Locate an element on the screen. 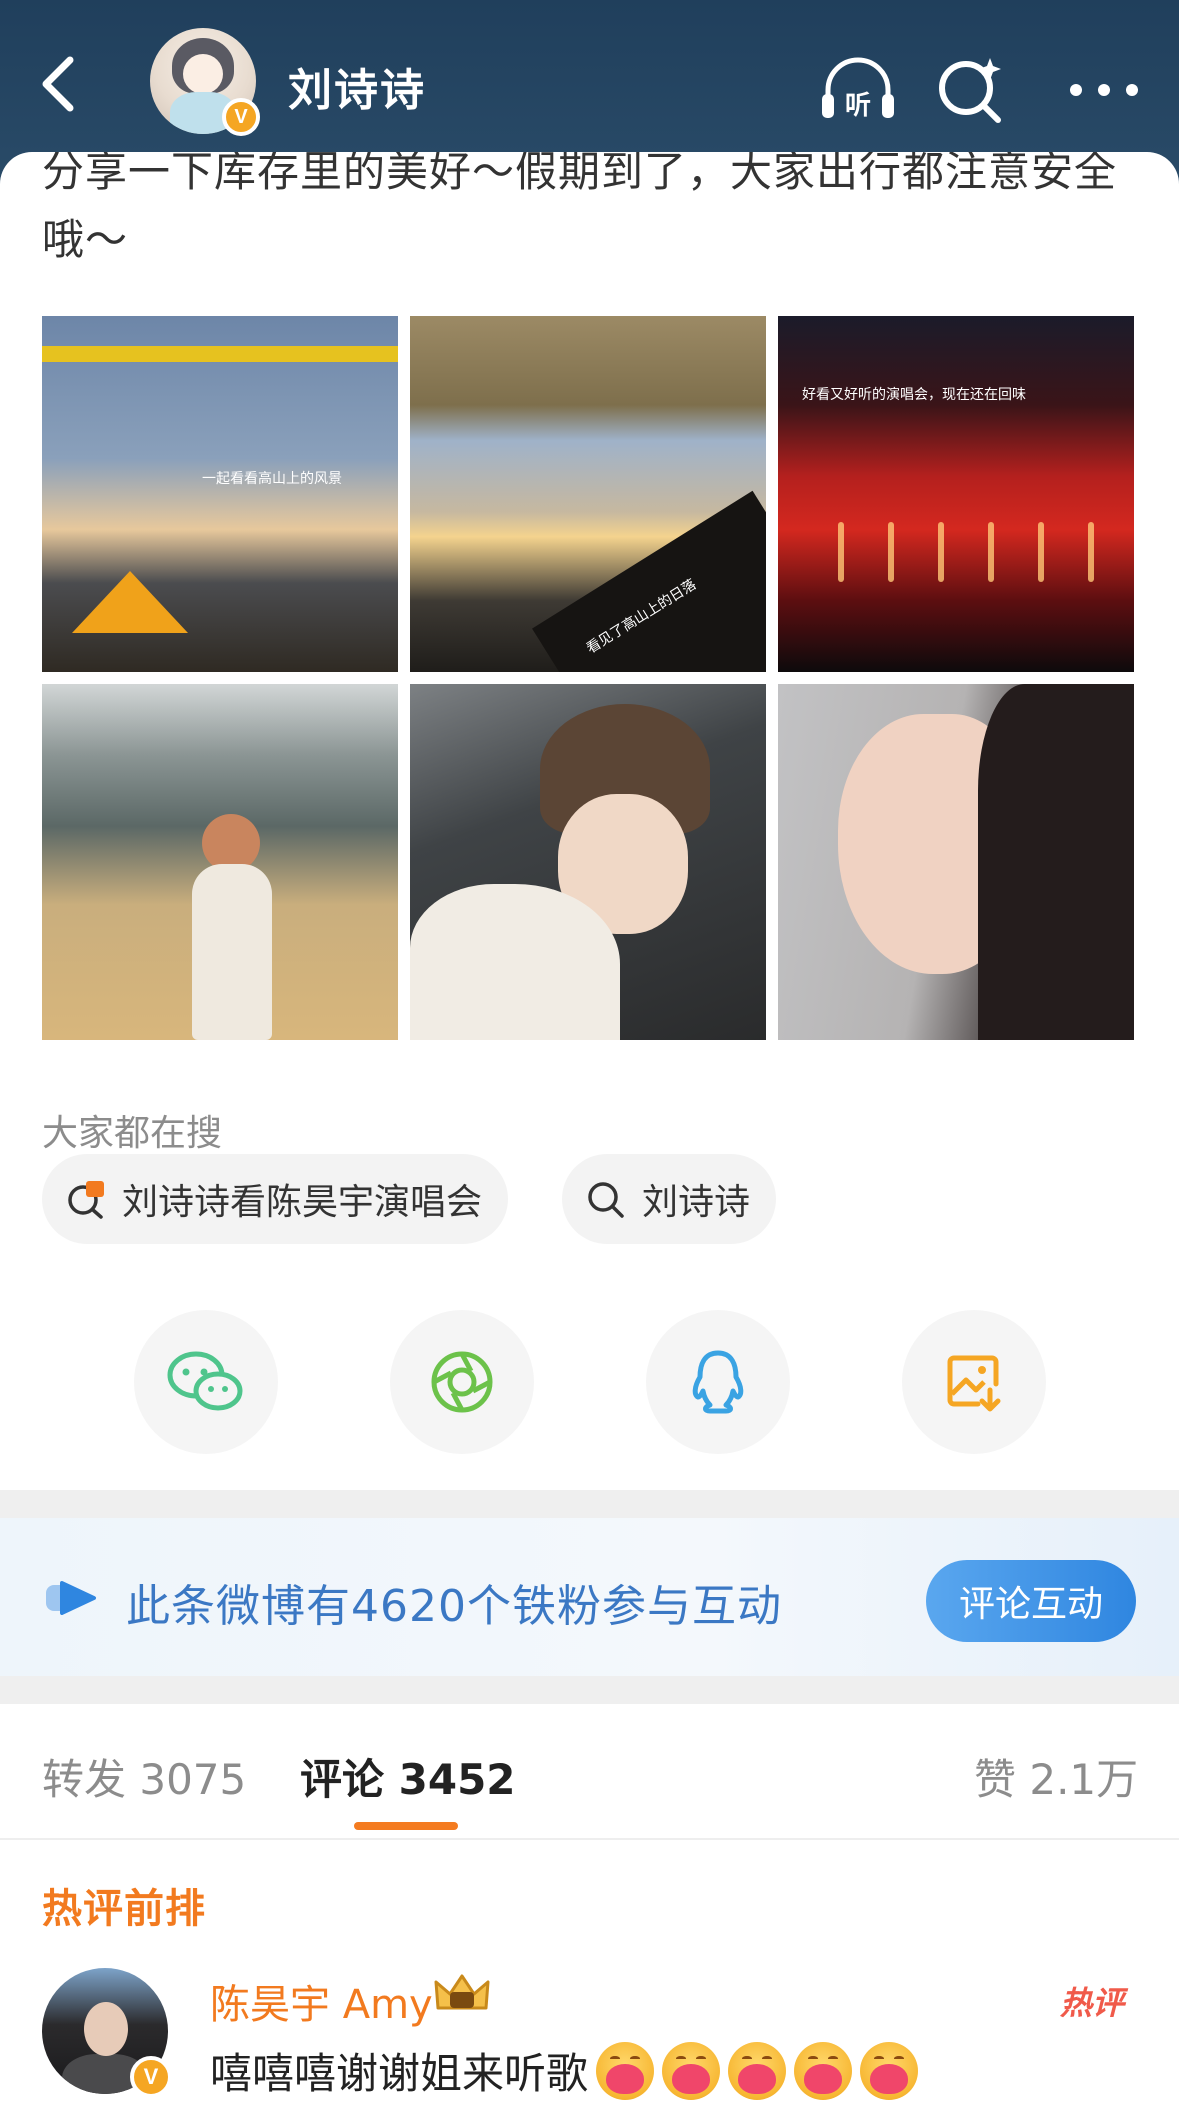  qq-icon is located at coordinates (718, 1382).